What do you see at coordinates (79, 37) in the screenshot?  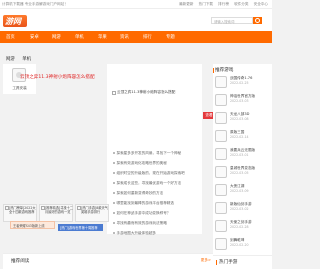 I see `nav-item-single: 单机` at bounding box center [79, 37].